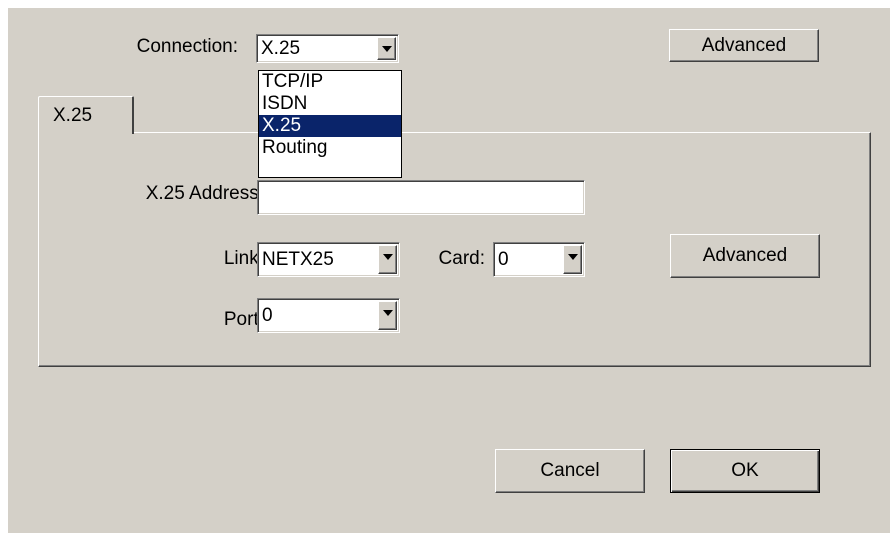 The image size is (890, 533). I want to click on port-label: Port:, so click(243, 319).